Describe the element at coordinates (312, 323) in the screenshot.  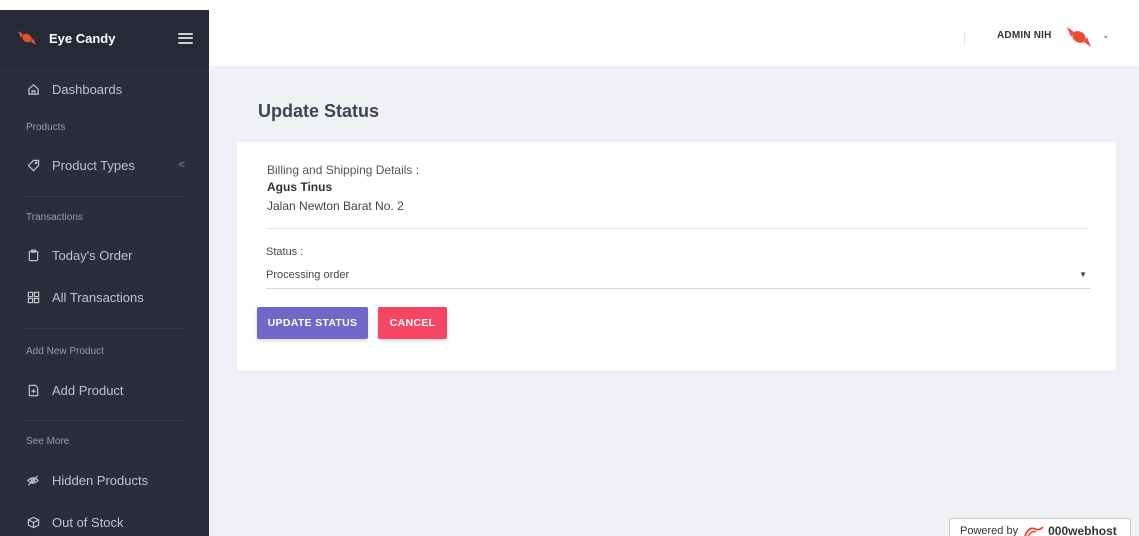
I see `update-status-button: UPDATE STATUS` at that location.